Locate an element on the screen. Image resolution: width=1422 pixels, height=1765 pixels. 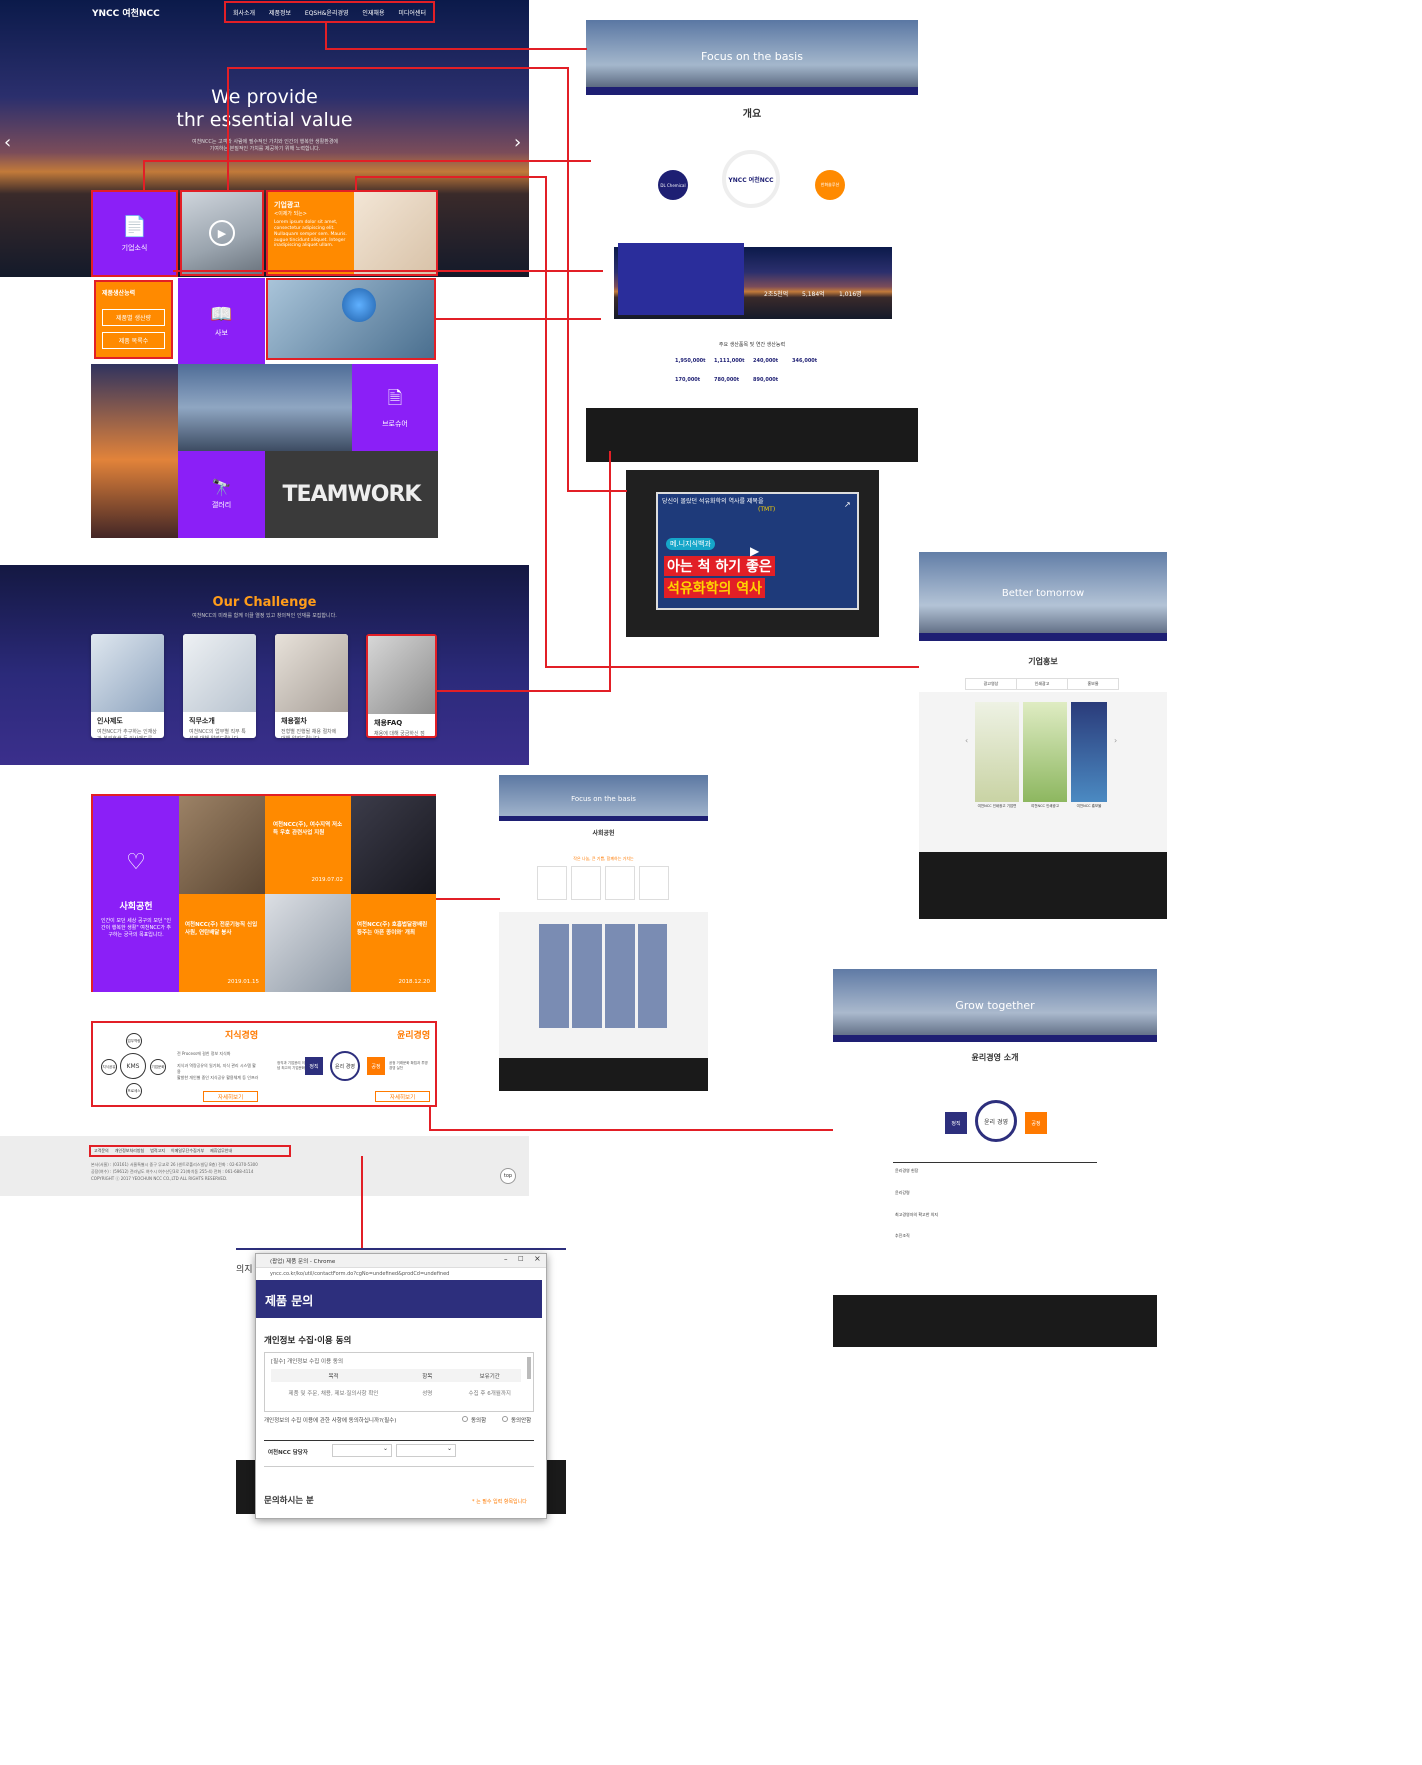
consent-table-row: 제품 및 주문, 채용, 제보·질의사항 확인 성명 수집 후 6개월까지 is located at coordinates (396, 1392).